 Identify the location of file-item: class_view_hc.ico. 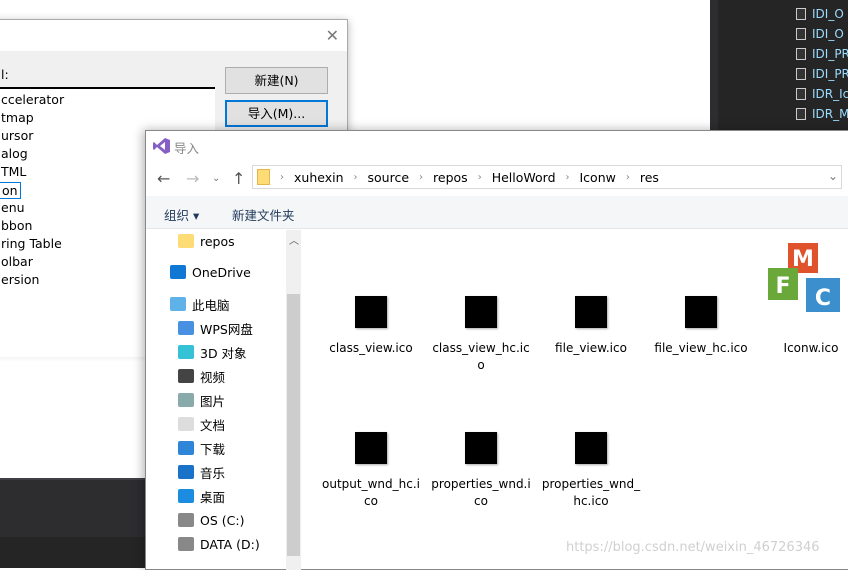
(481, 335).